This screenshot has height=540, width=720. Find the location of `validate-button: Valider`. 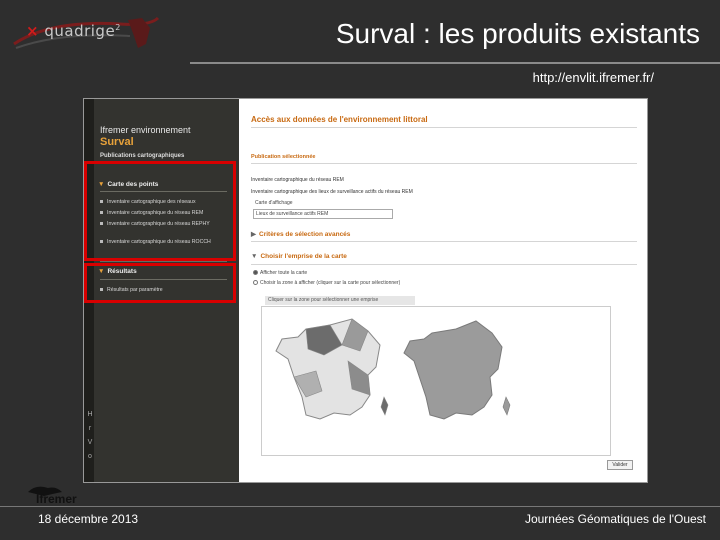

validate-button: Valider is located at coordinates (620, 465).